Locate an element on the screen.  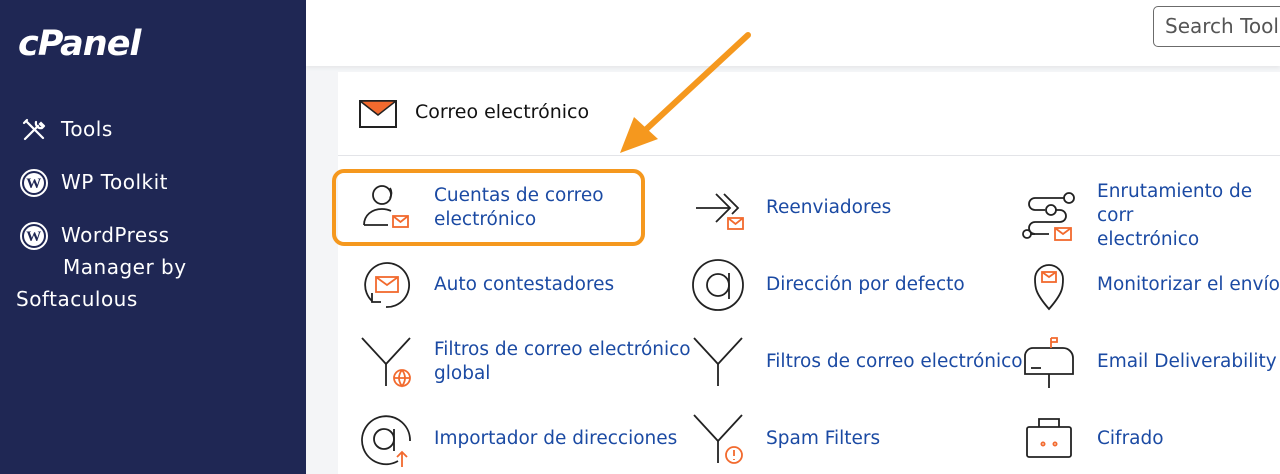
filter-icon is located at coordinates (718, 362).